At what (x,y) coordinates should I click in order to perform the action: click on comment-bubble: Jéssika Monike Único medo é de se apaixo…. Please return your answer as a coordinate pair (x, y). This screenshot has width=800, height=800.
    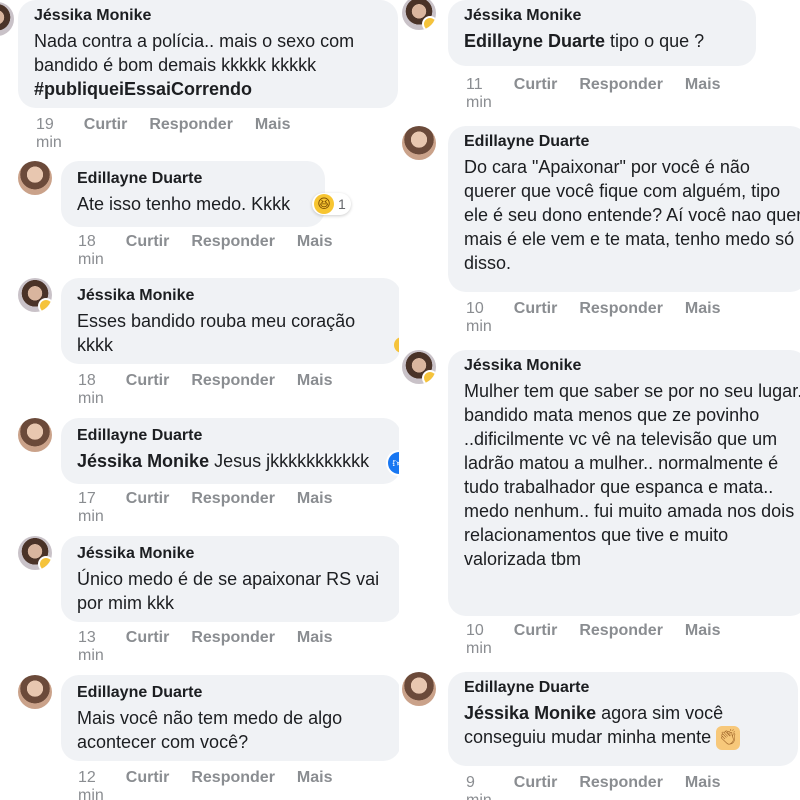
    Looking at the image, I should click on (230, 579).